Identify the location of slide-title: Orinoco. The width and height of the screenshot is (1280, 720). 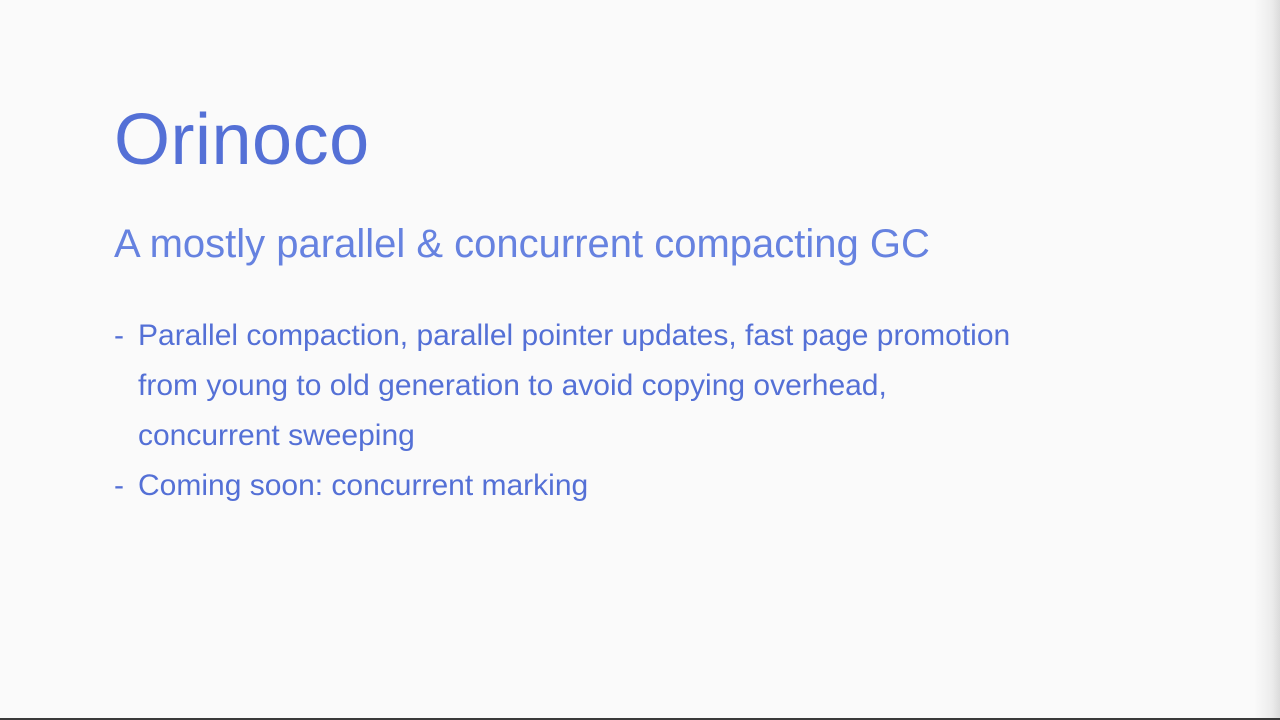
(242, 140).